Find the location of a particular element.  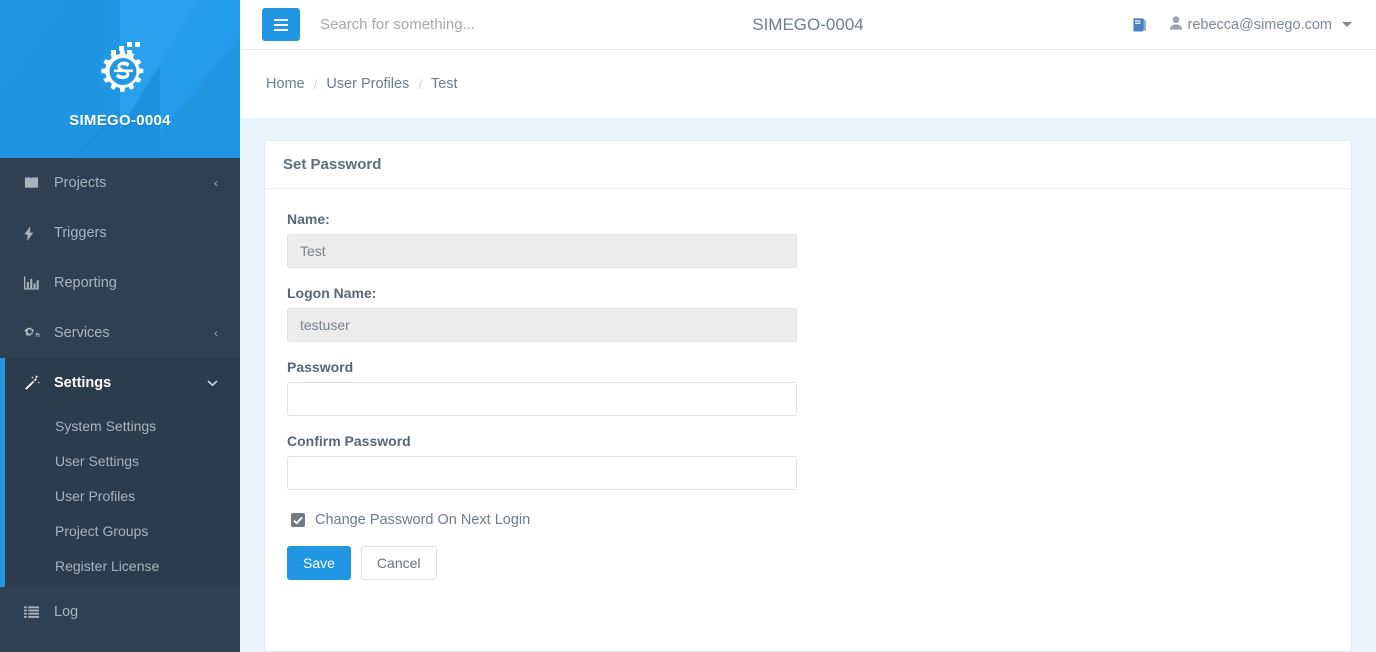

sidebar-subitem-label: Register License is located at coordinates (107, 565).